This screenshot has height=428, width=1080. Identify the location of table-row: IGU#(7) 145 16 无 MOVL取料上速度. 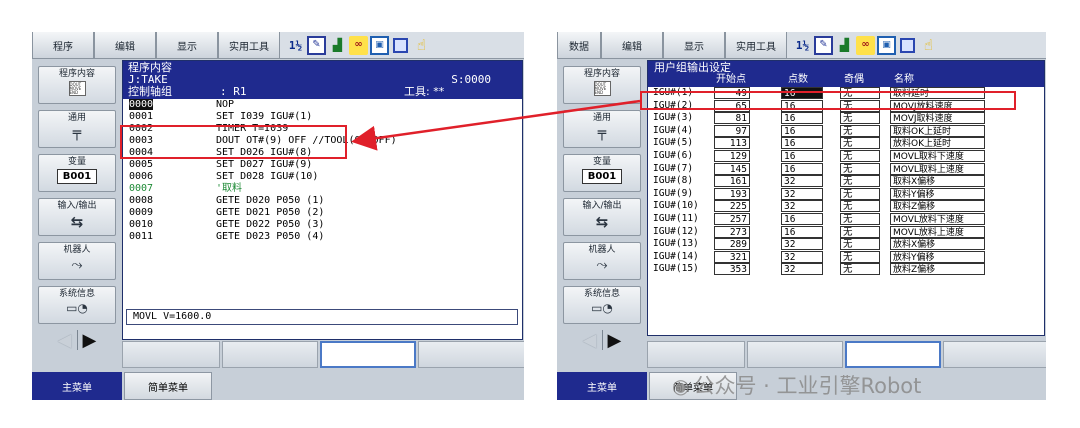
(846, 169).